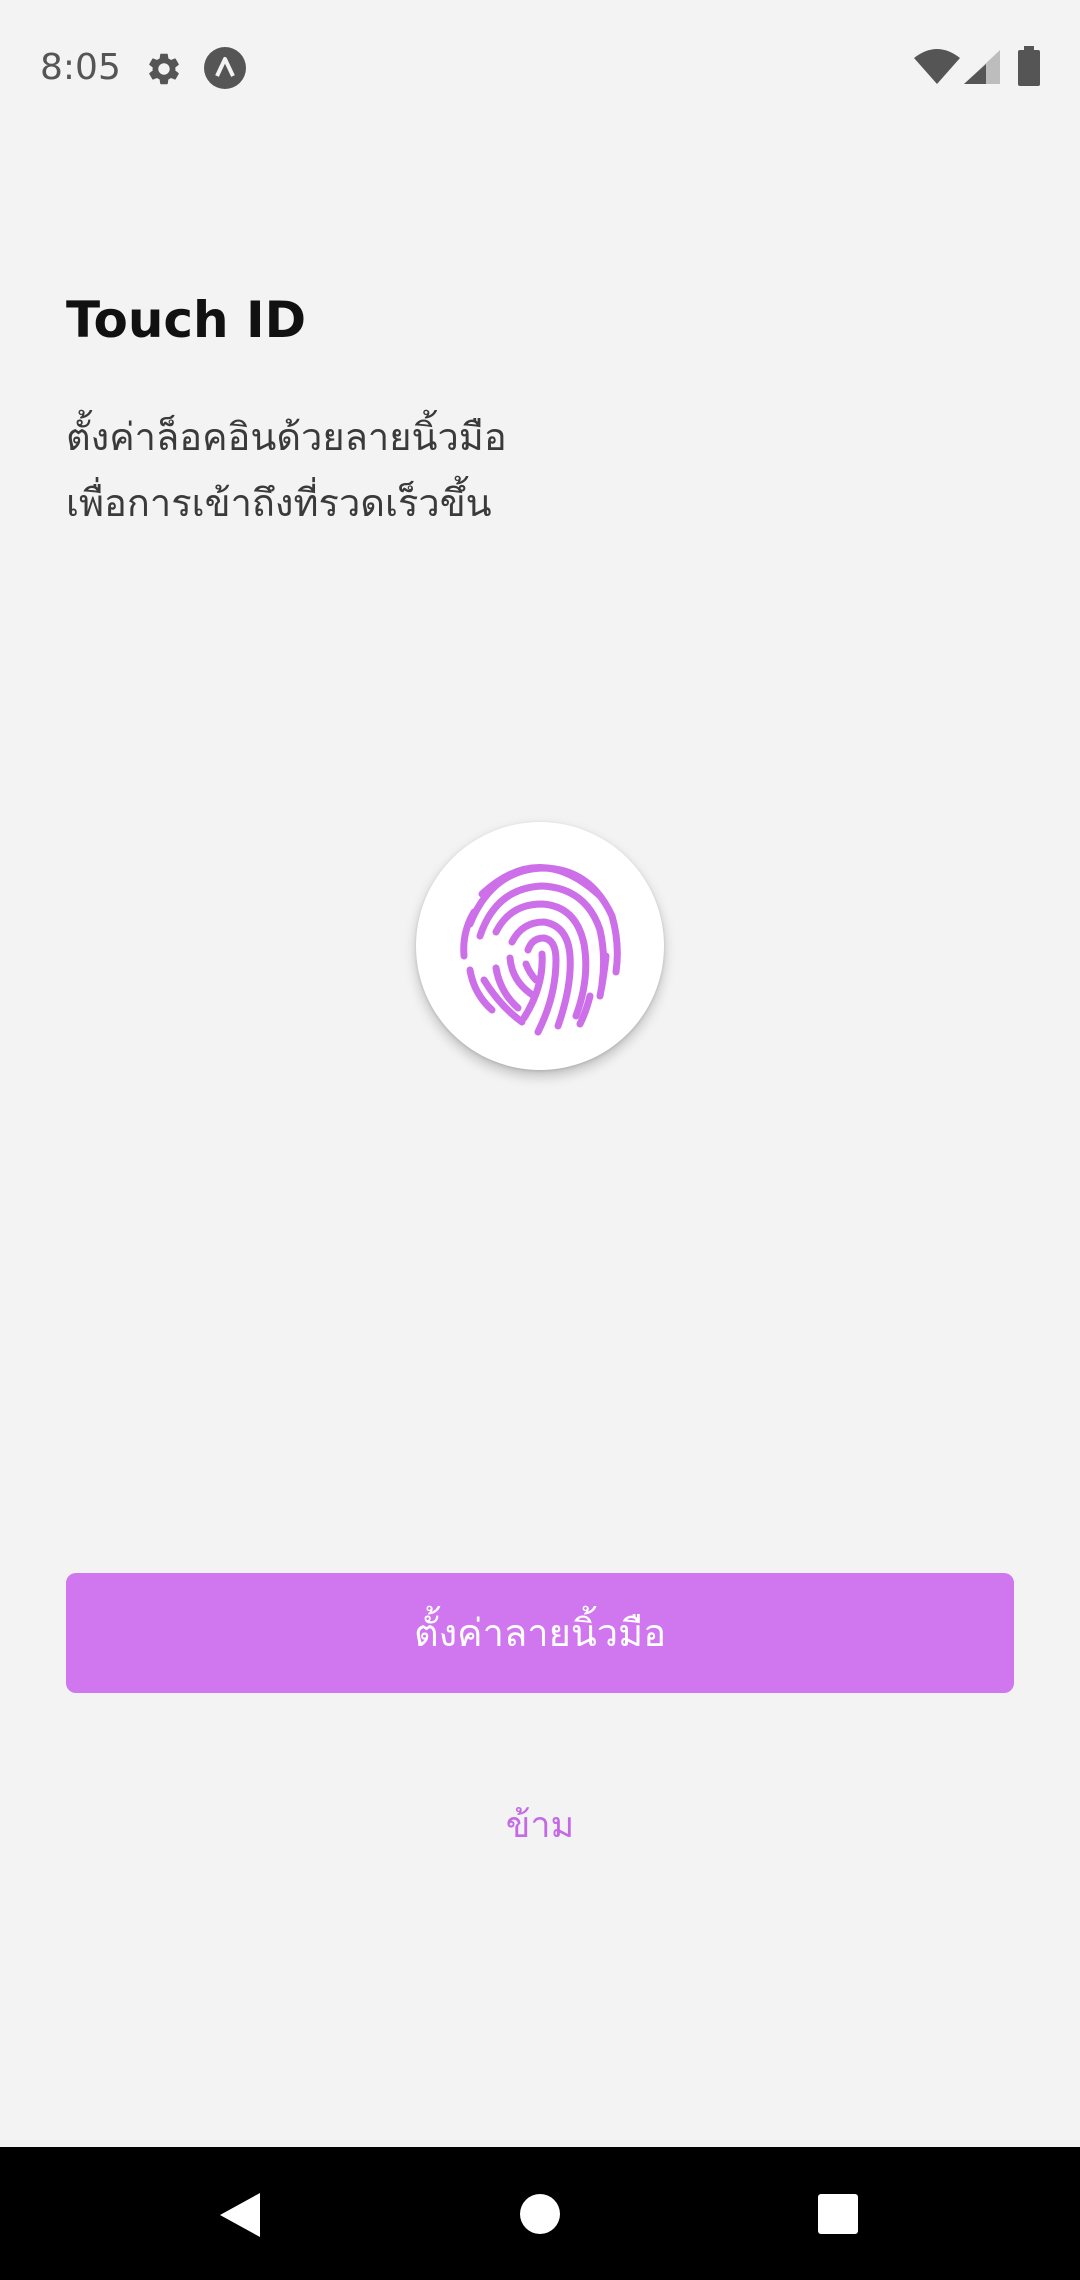  What do you see at coordinates (286, 437) in the screenshot?
I see `subtitle-line: ตั้งค่าล็อคอินด้วยลายนิ้วมือ` at bounding box center [286, 437].